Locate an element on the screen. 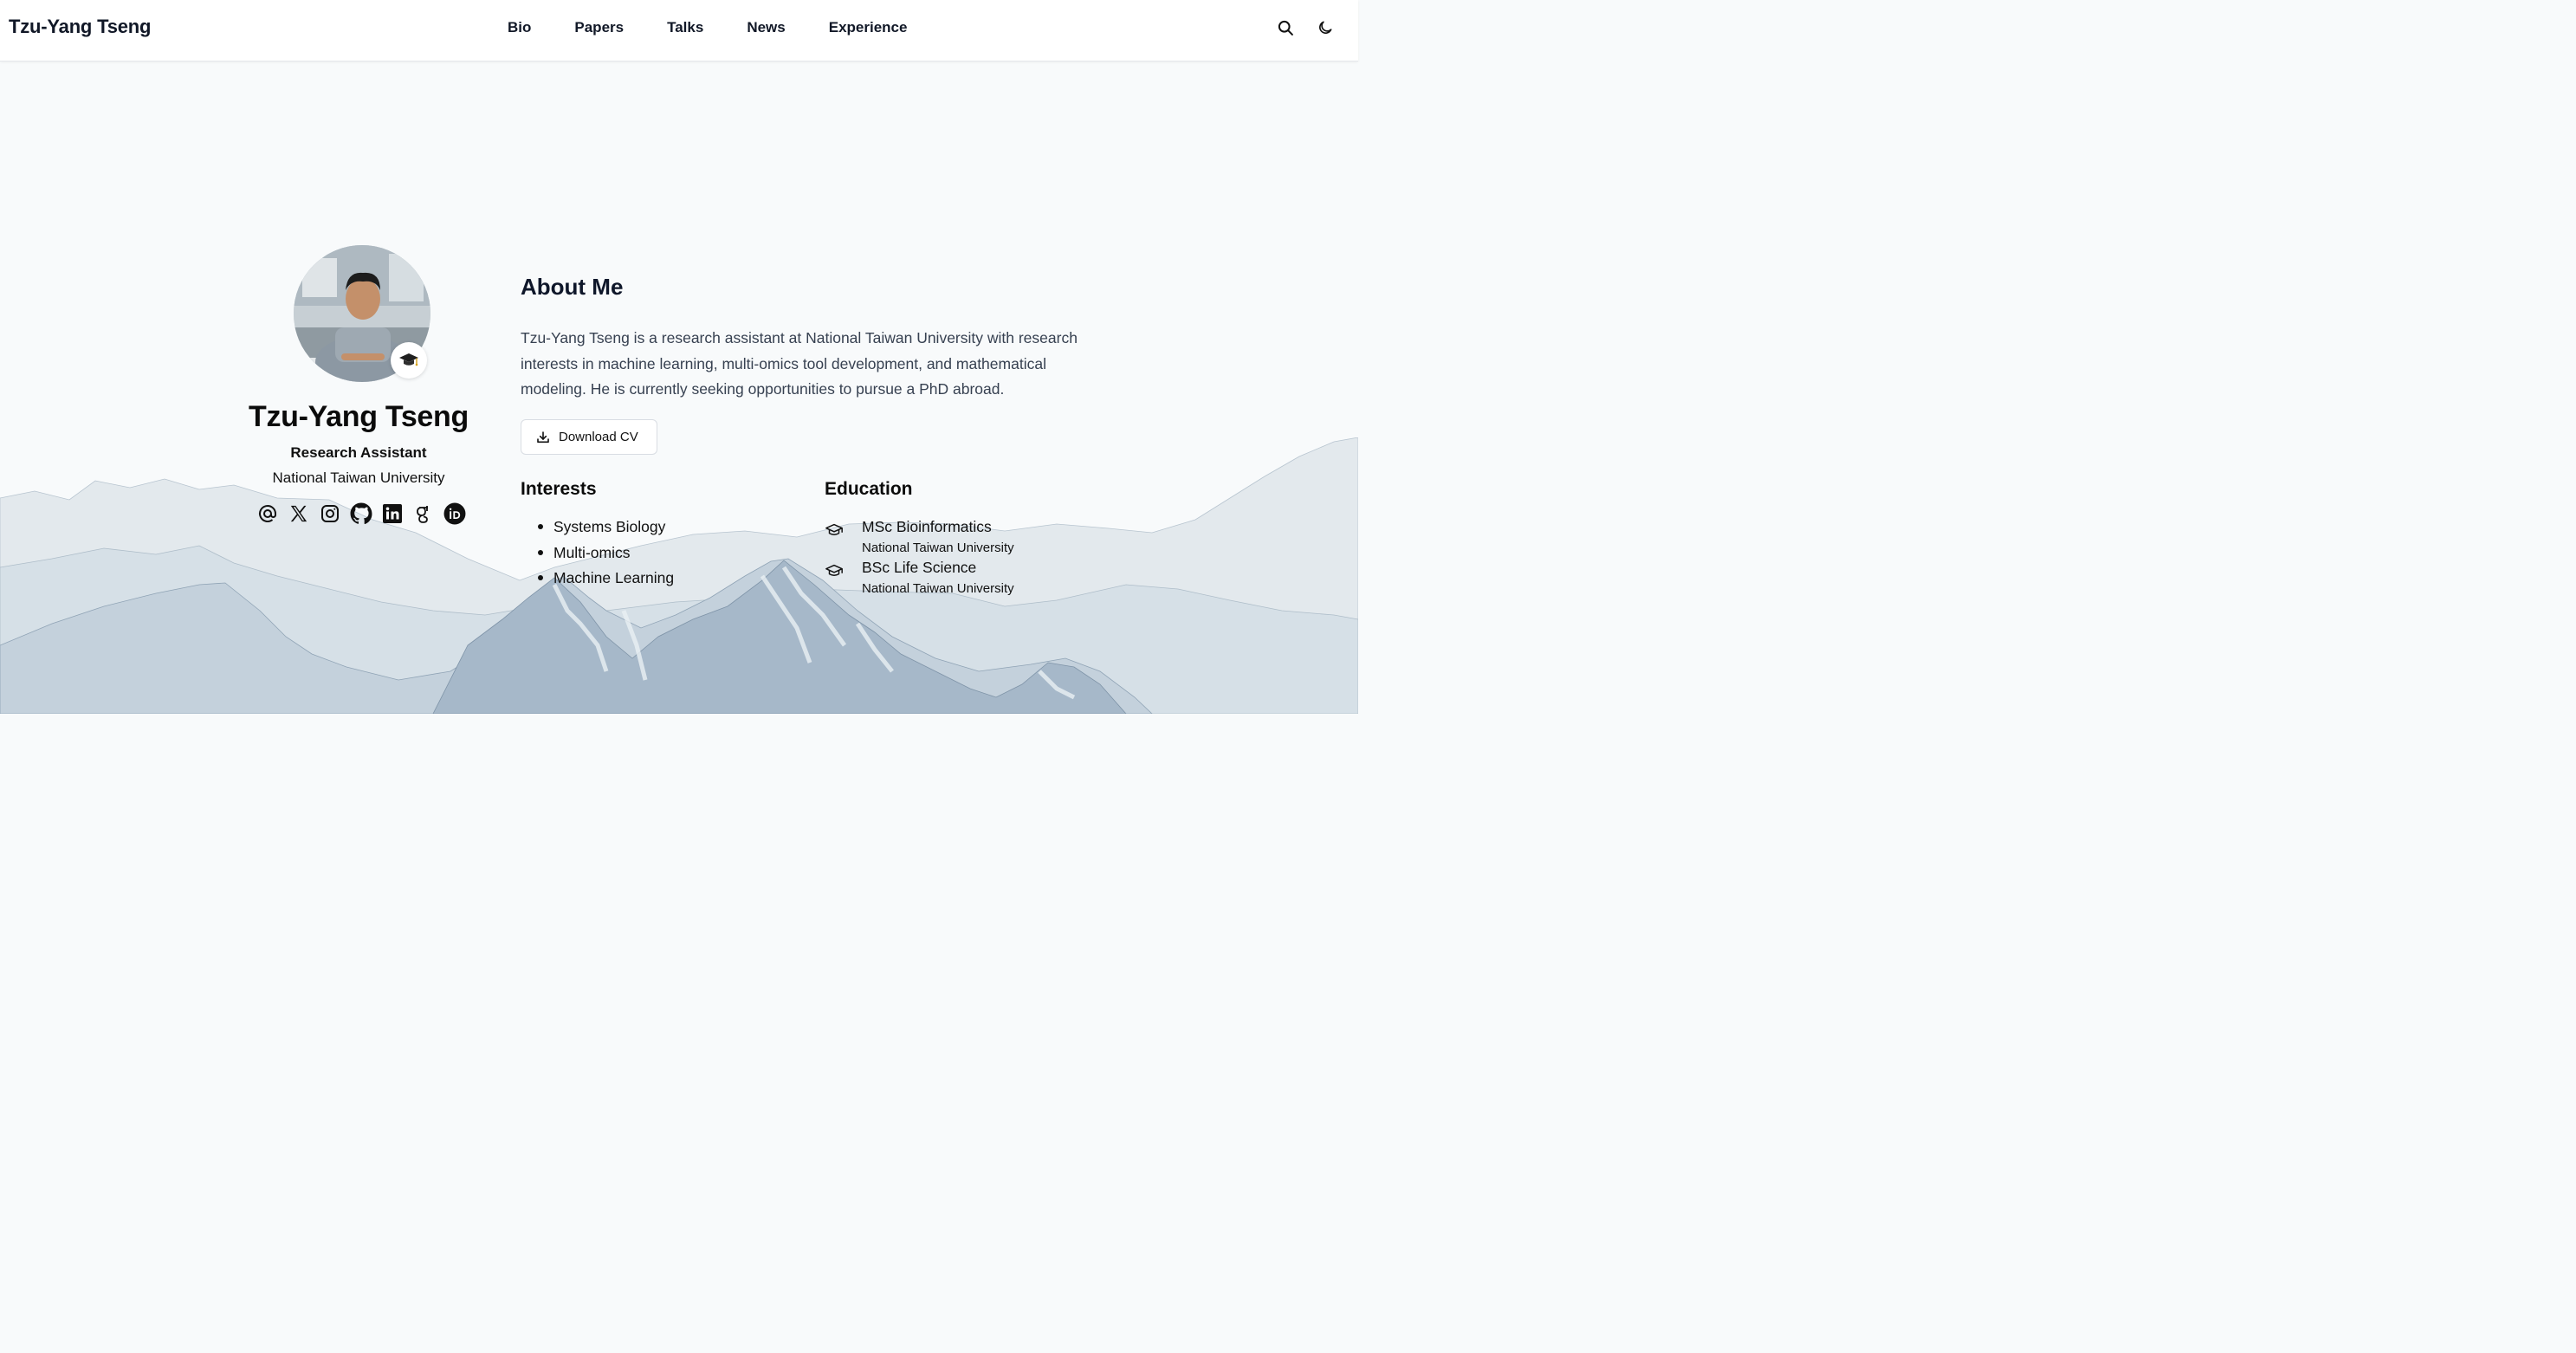 This screenshot has width=2576, height=1353. site-brand: Tzu-Yang Tseng is located at coordinates (80, 27).